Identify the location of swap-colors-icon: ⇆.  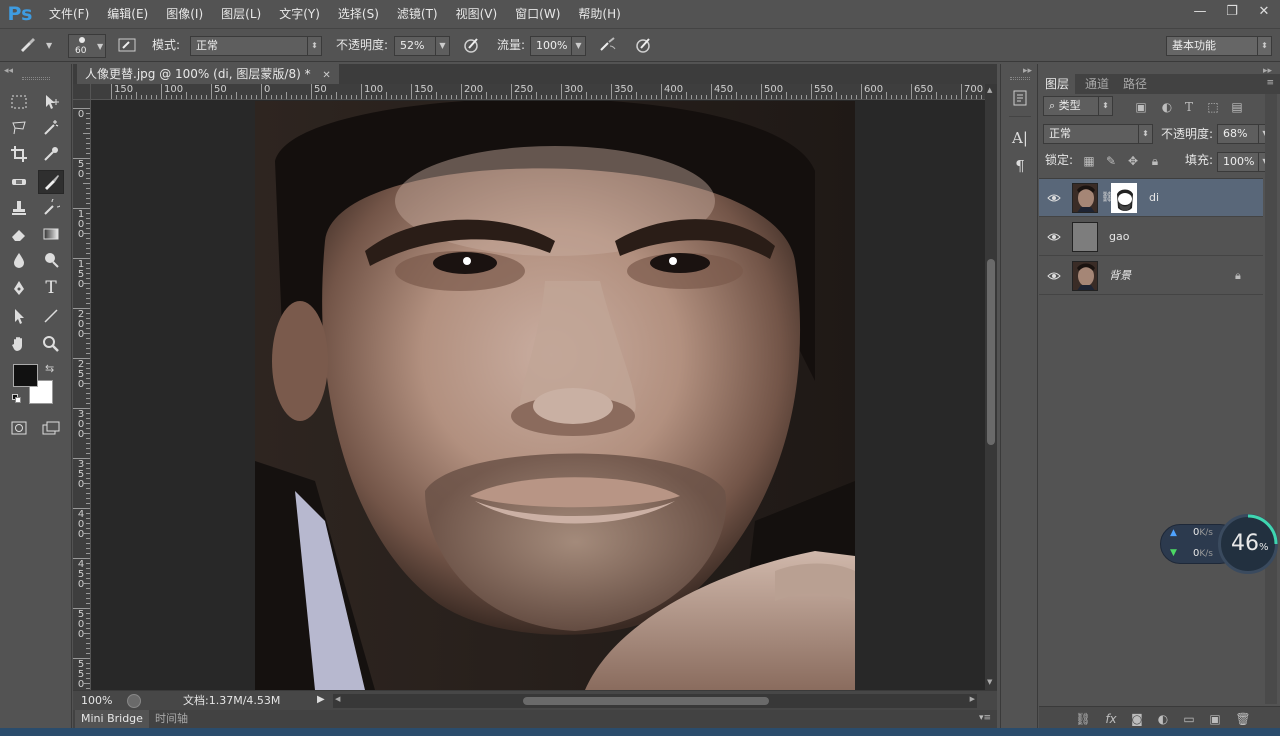
(49, 368).